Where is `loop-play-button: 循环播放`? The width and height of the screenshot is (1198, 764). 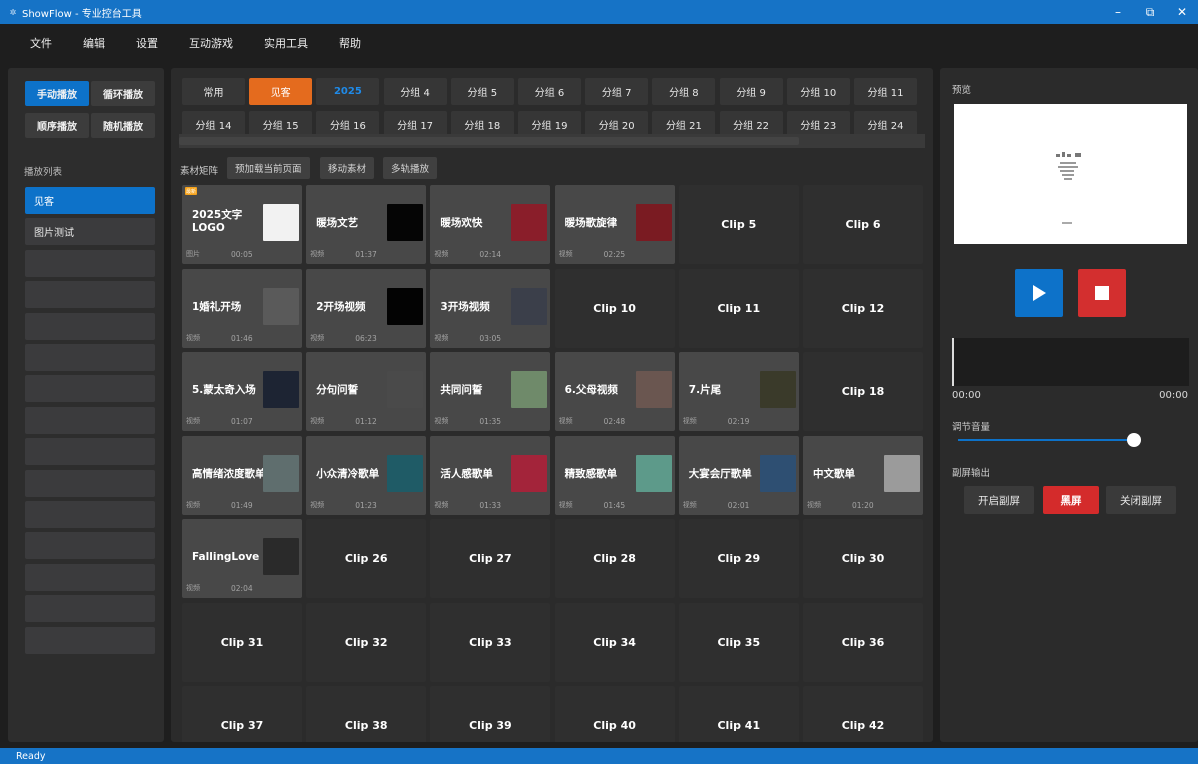 loop-play-button: 循环播放 is located at coordinates (123, 93).